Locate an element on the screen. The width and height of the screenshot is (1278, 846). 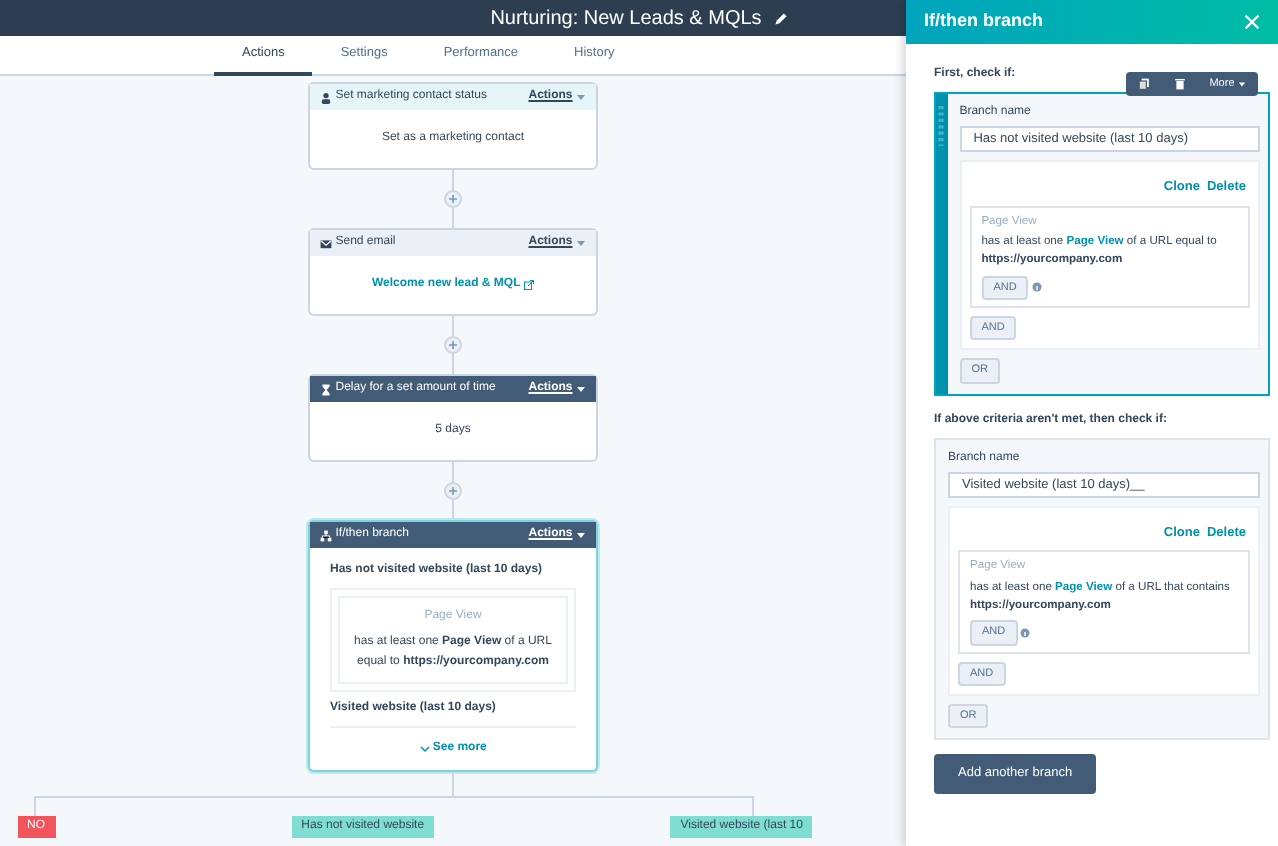
person-icon is located at coordinates (326, 97).